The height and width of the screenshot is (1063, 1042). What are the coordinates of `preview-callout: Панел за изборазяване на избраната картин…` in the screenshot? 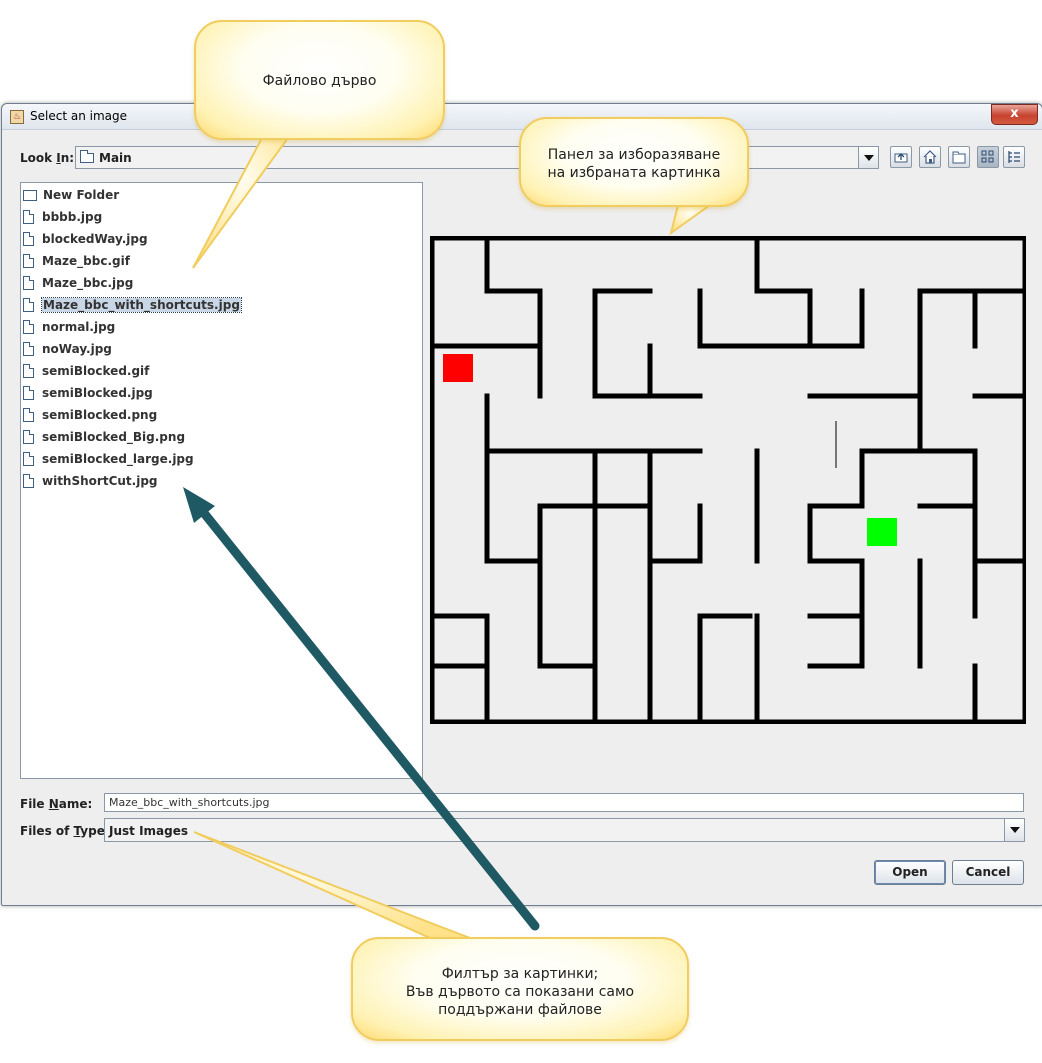 It's located at (634, 162).